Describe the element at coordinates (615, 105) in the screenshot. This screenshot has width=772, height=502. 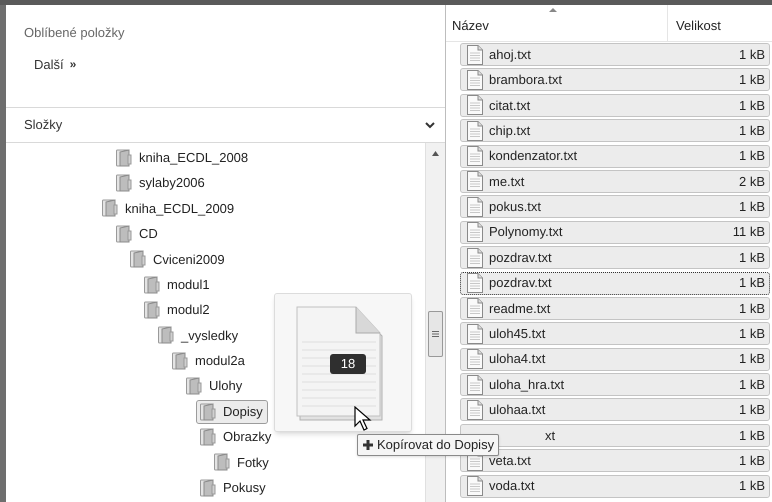
I see `file-row: citat.txt 1 kB` at that location.